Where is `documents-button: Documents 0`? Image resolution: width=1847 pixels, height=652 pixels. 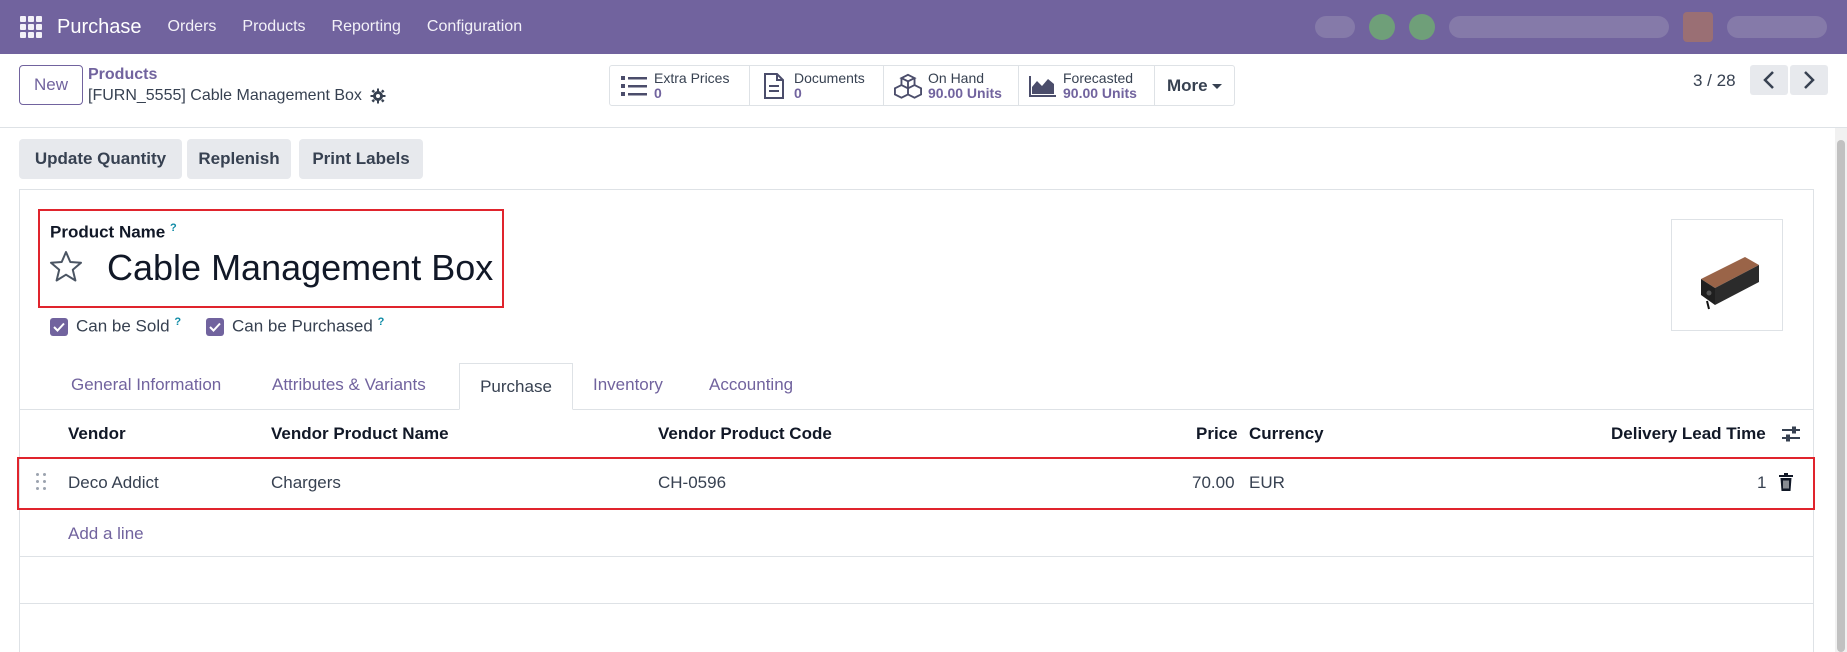 documents-button: Documents 0 is located at coordinates (817, 85).